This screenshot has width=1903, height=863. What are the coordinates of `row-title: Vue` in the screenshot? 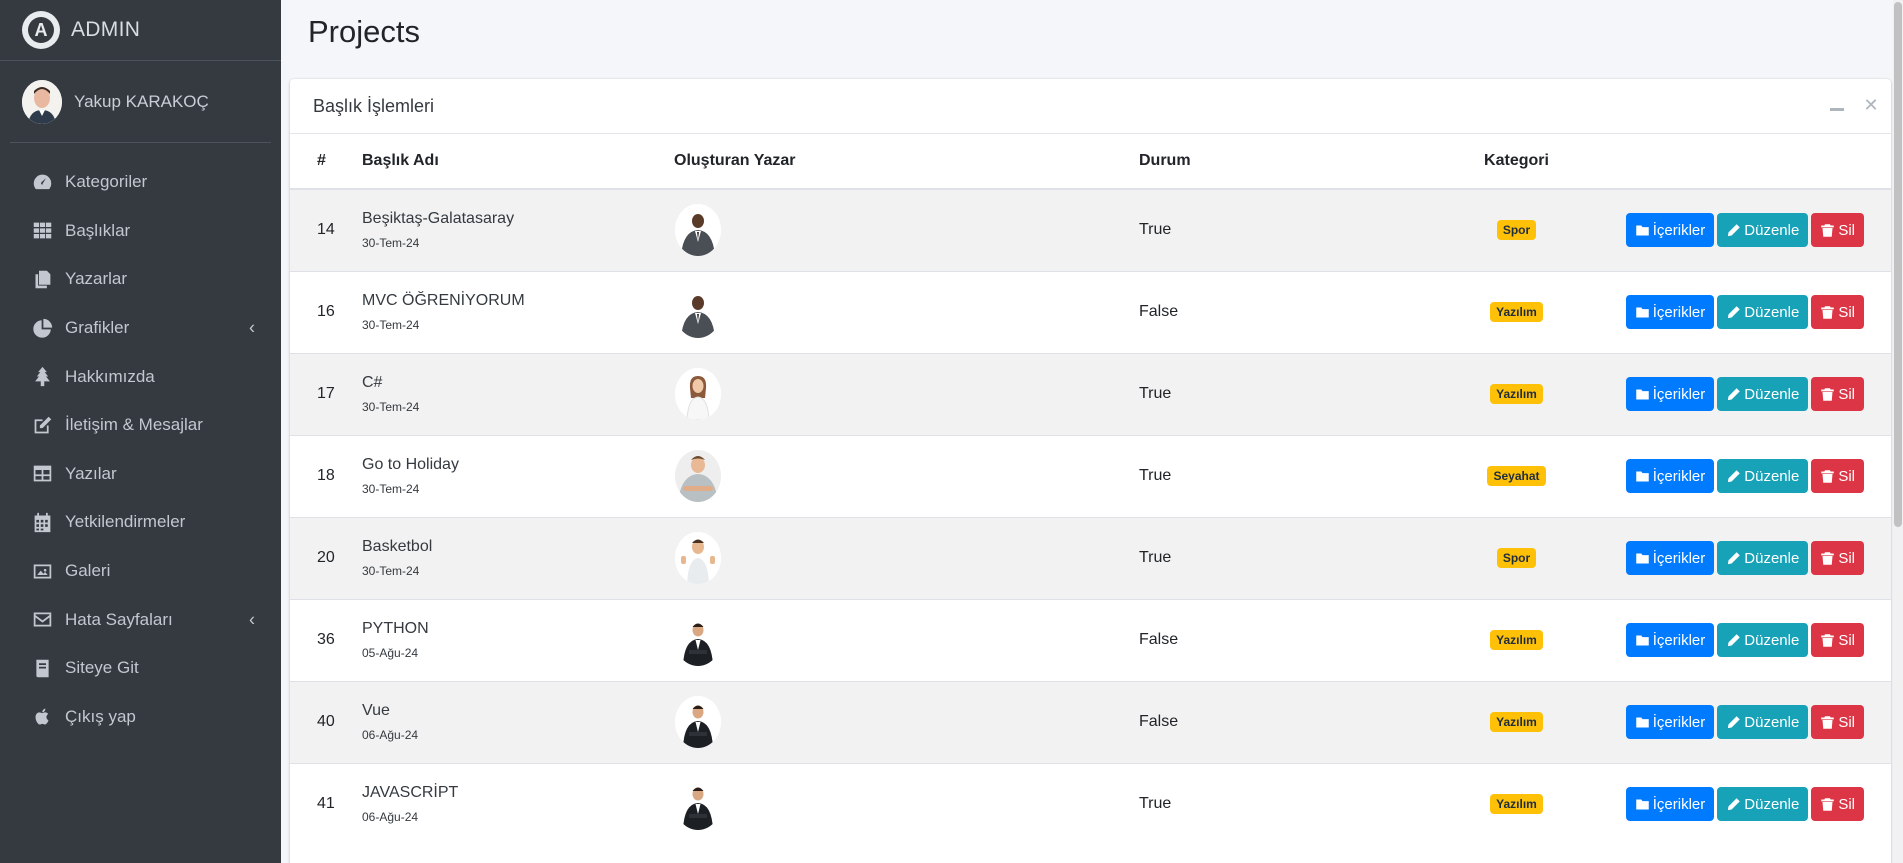 It's located at (376, 710).